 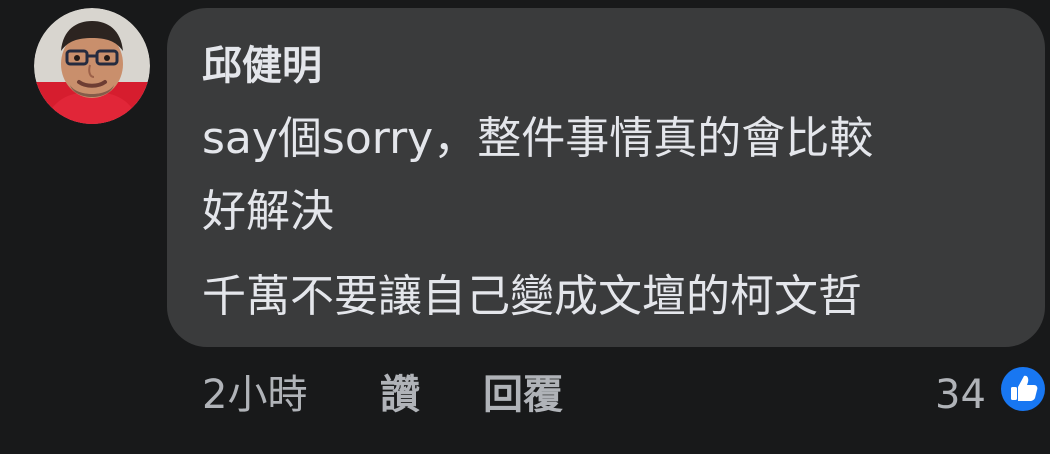 What do you see at coordinates (523, 395) in the screenshot?
I see `reply-button: 回覆` at bounding box center [523, 395].